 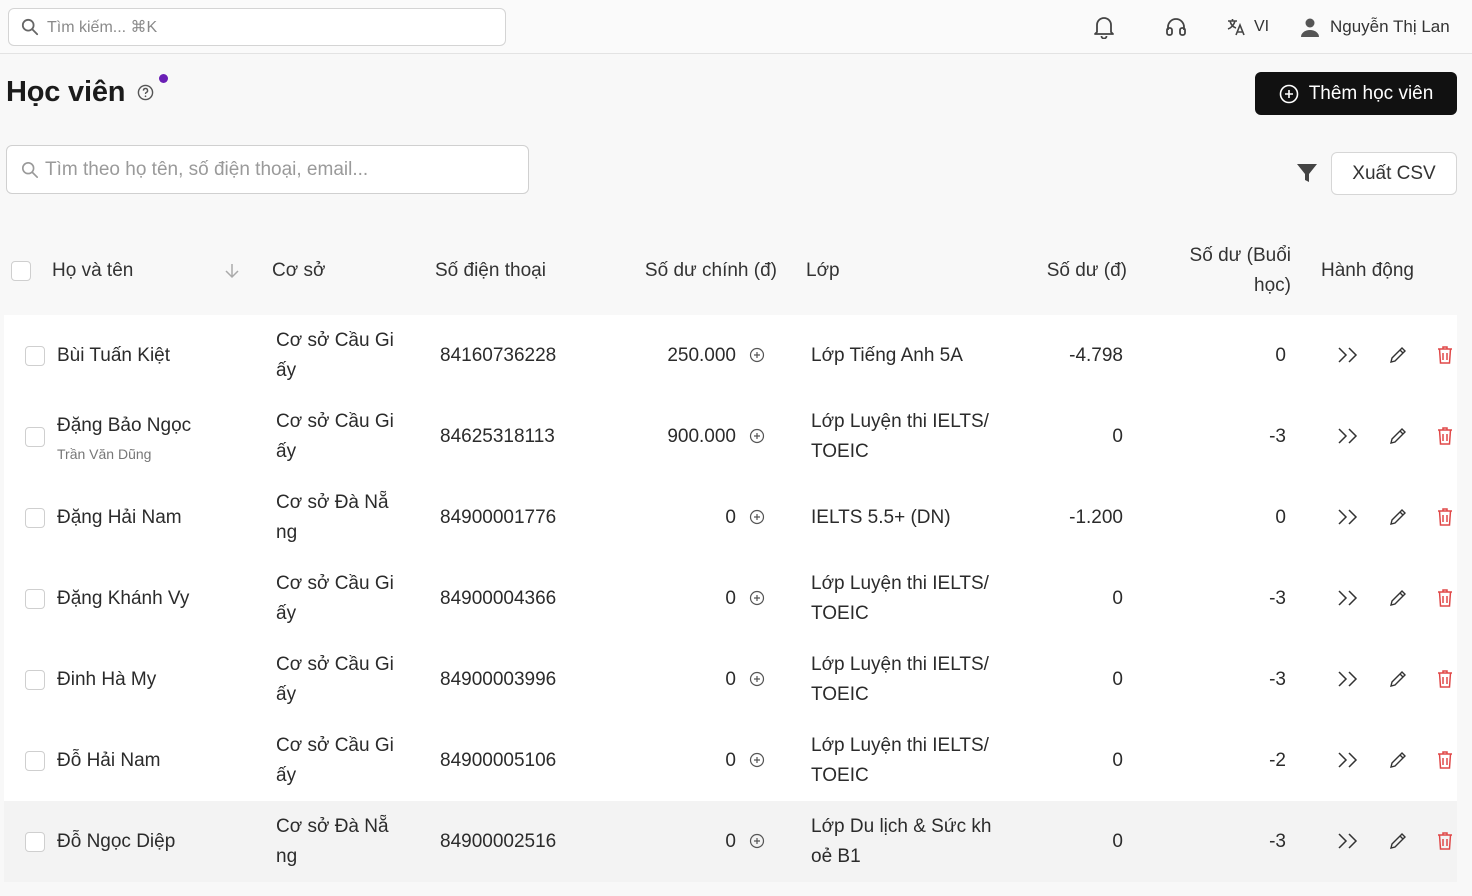 I want to click on help-icon, so click(x=145, y=92).